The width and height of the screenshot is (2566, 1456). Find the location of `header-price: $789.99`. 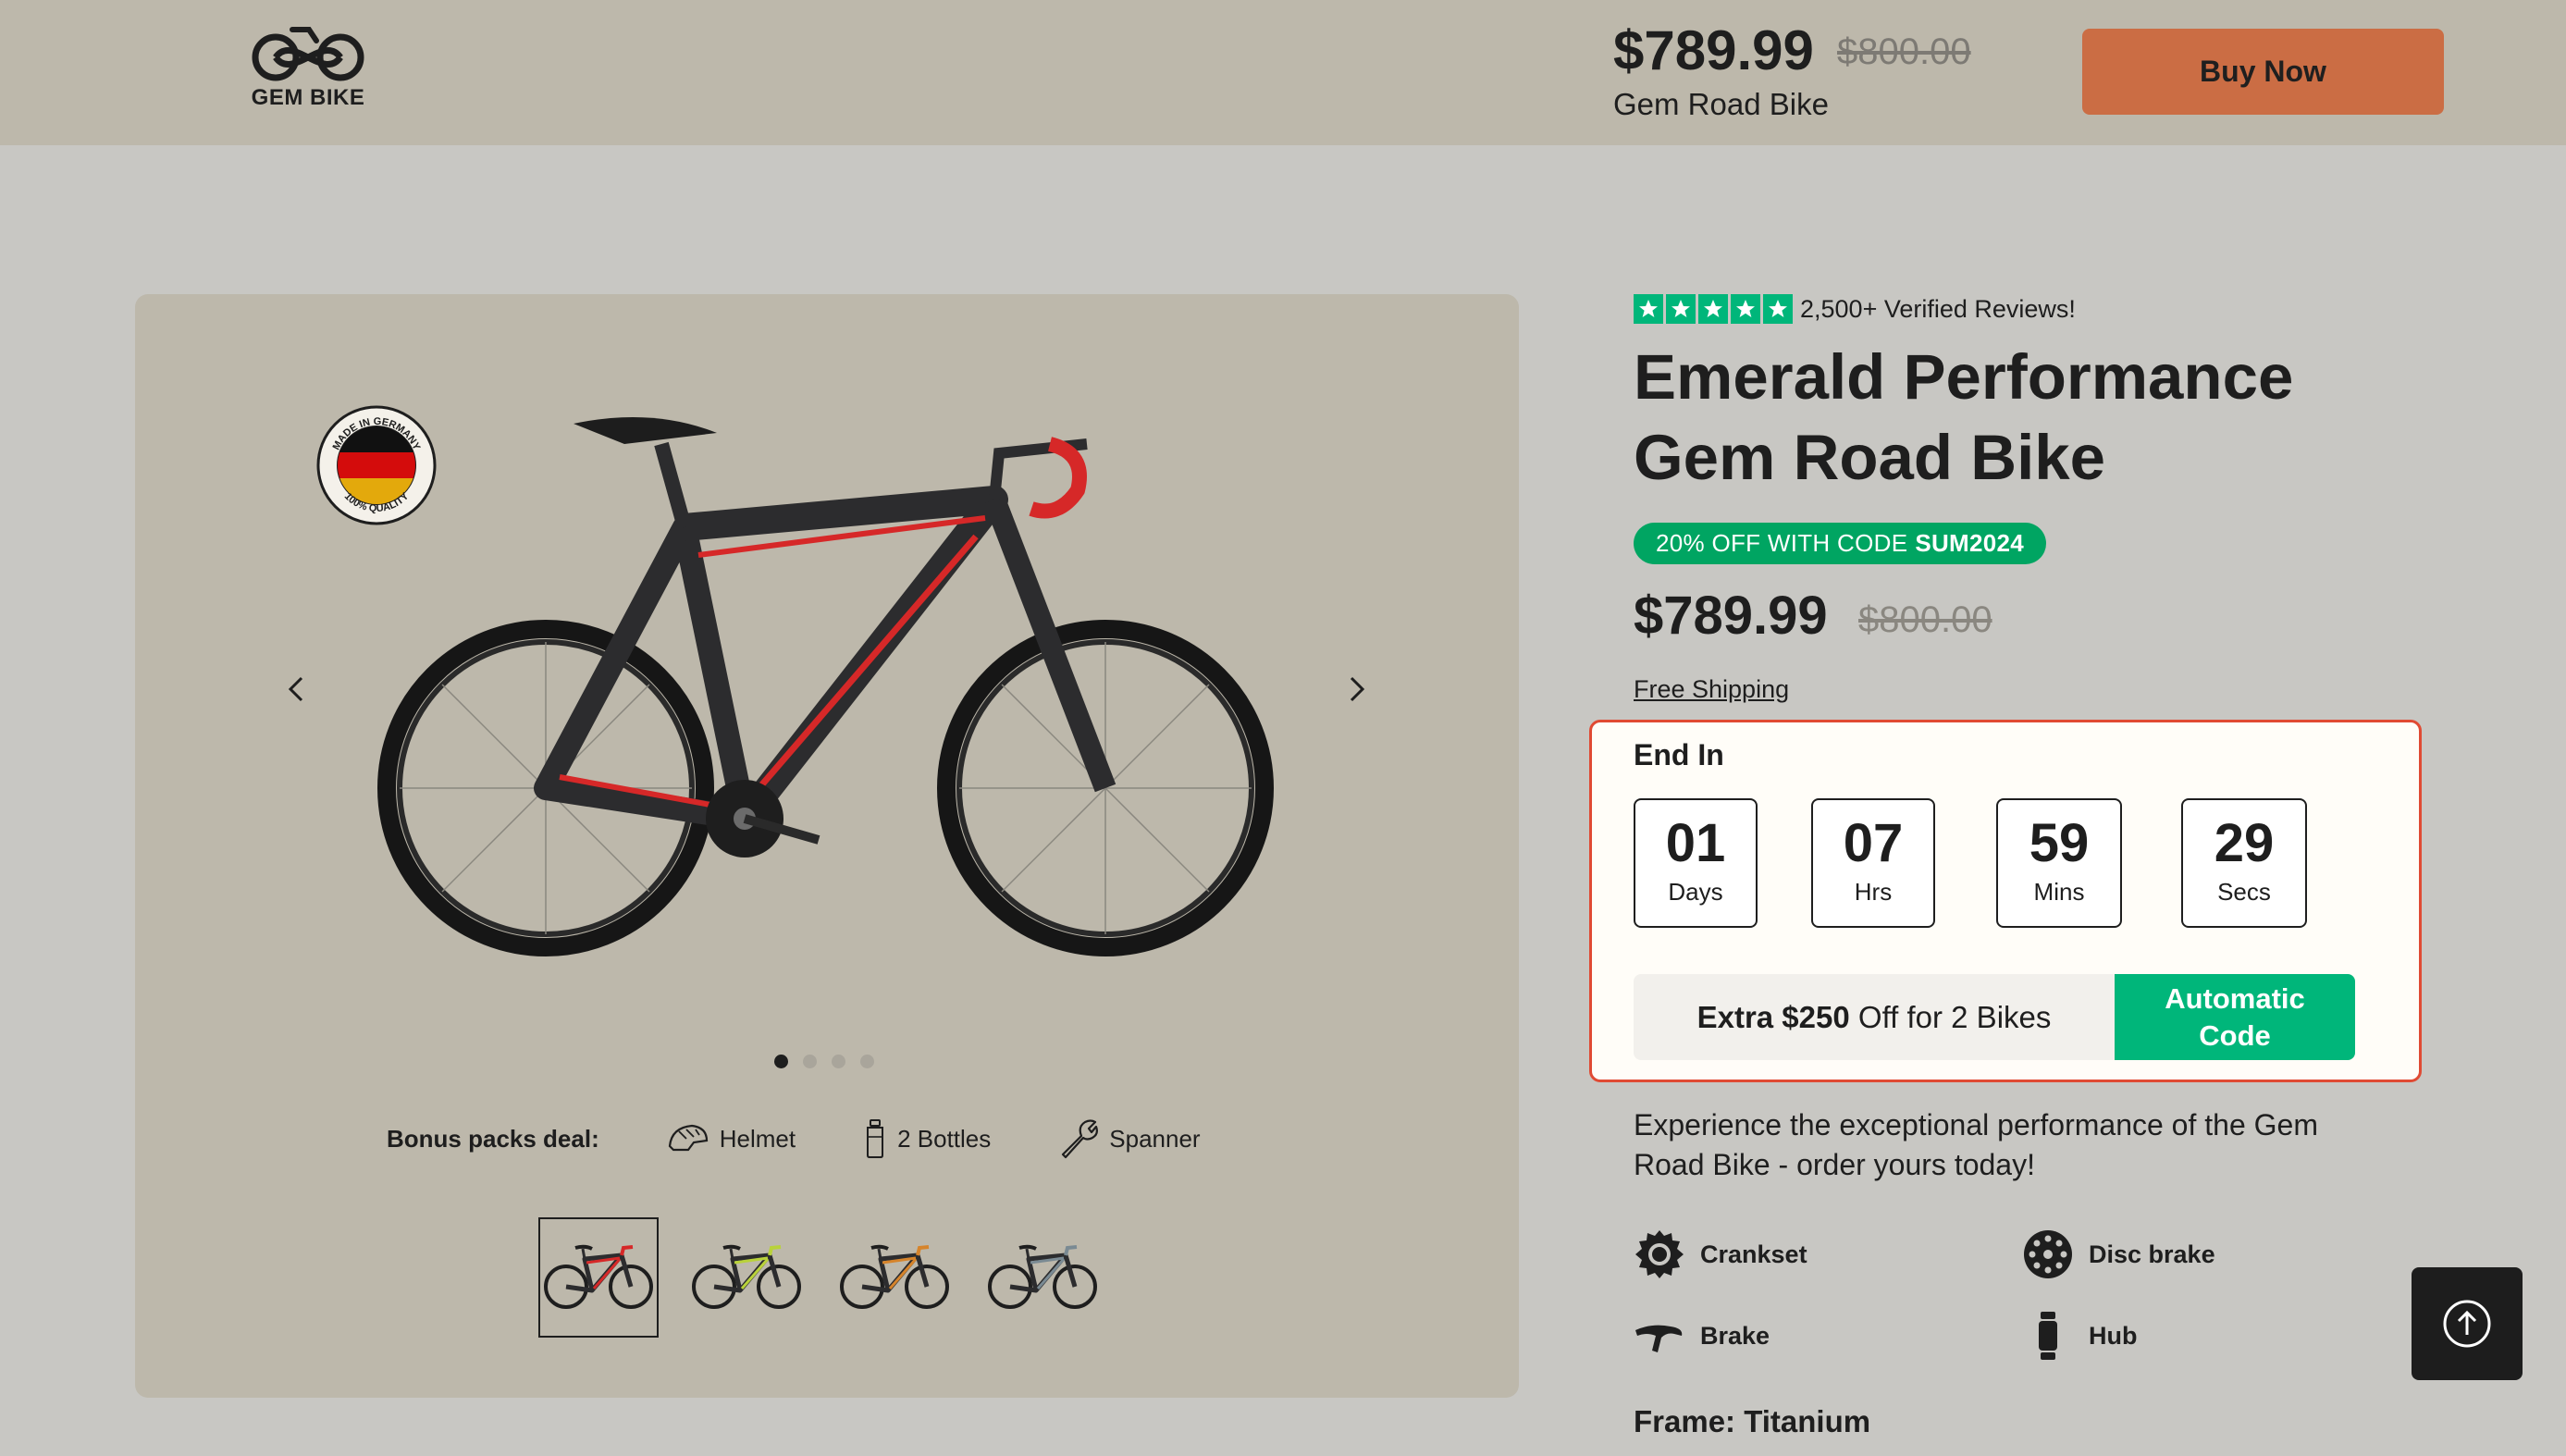

header-price: $789.99 is located at coordinates (1713, 50).